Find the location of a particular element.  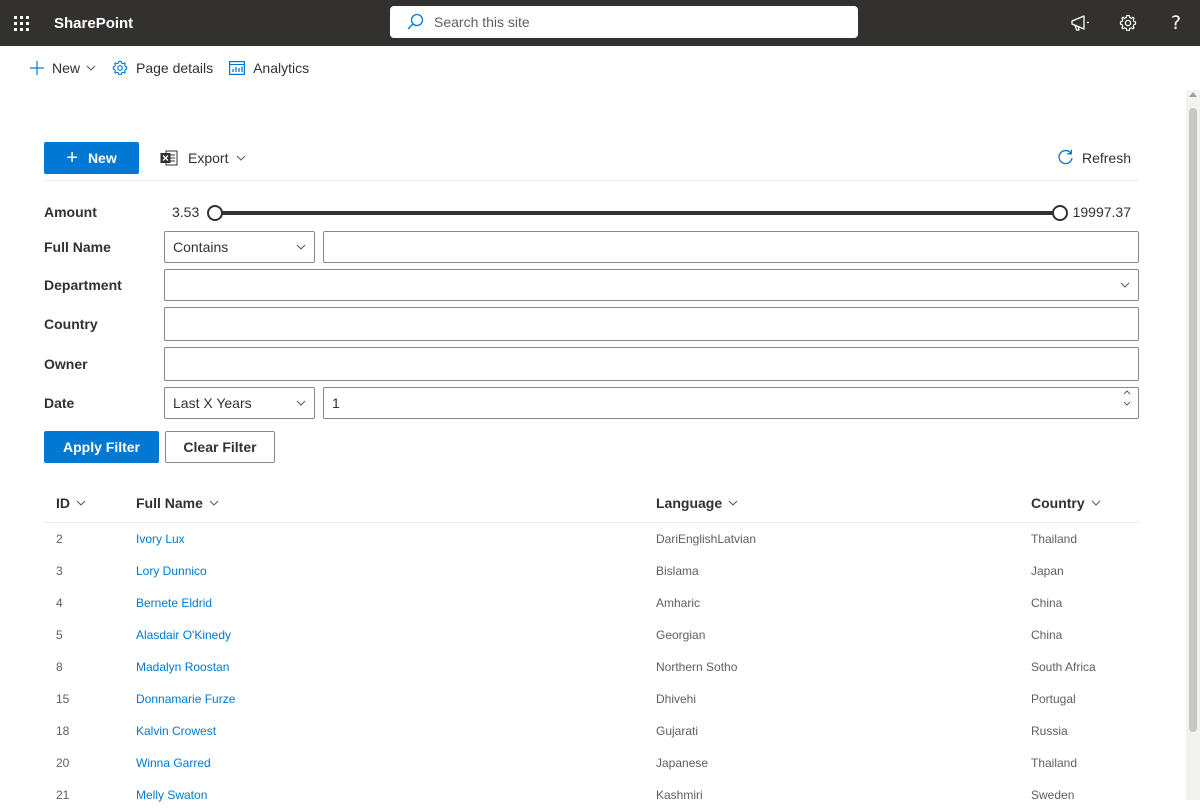

date-number-input is located at coordinates (731, 403).